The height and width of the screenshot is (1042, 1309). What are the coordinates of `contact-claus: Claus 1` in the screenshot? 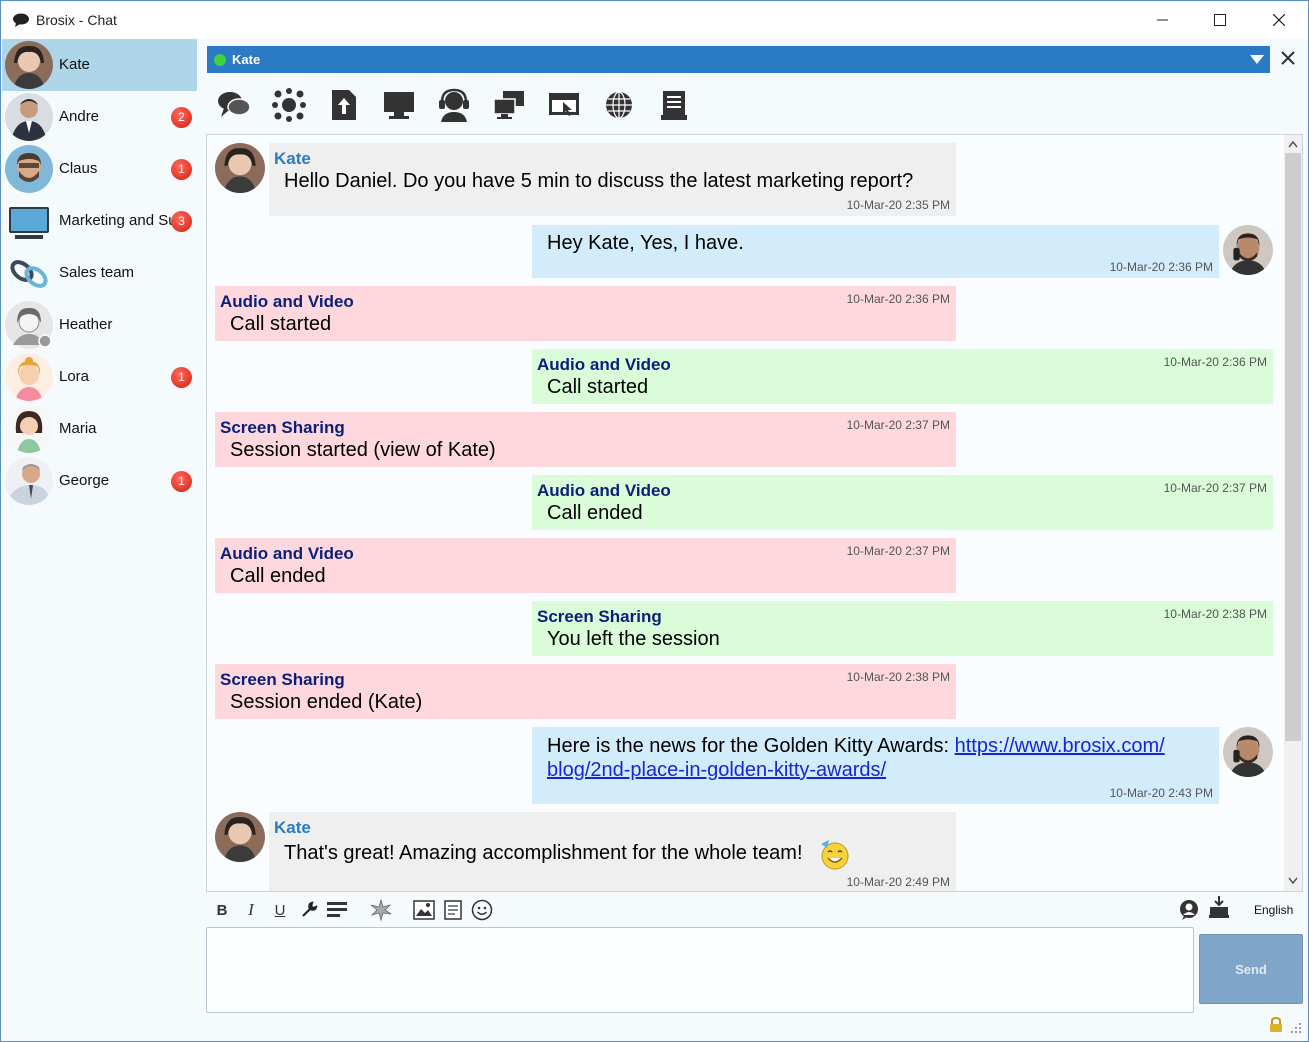 It's located at (99, 169).